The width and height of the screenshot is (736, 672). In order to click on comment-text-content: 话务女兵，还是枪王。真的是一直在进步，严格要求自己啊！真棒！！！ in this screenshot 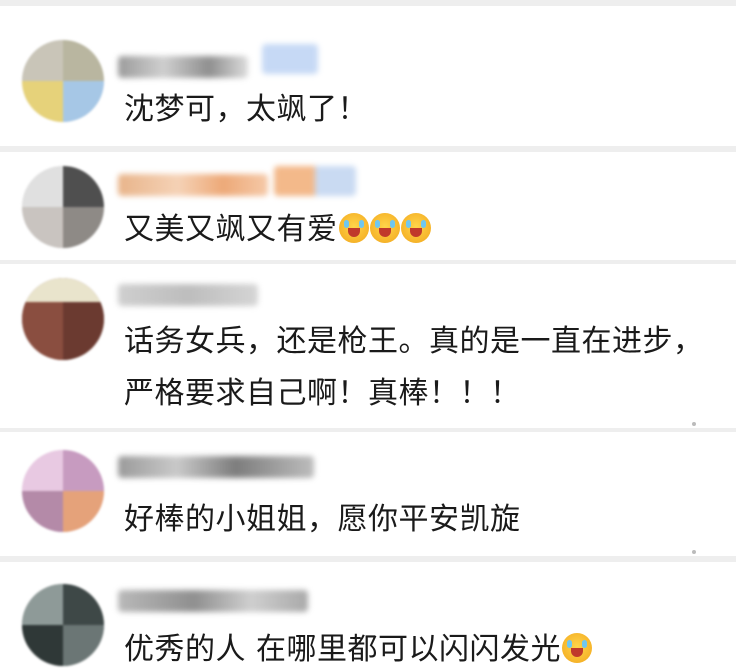, I will do `click(414, 367)`.